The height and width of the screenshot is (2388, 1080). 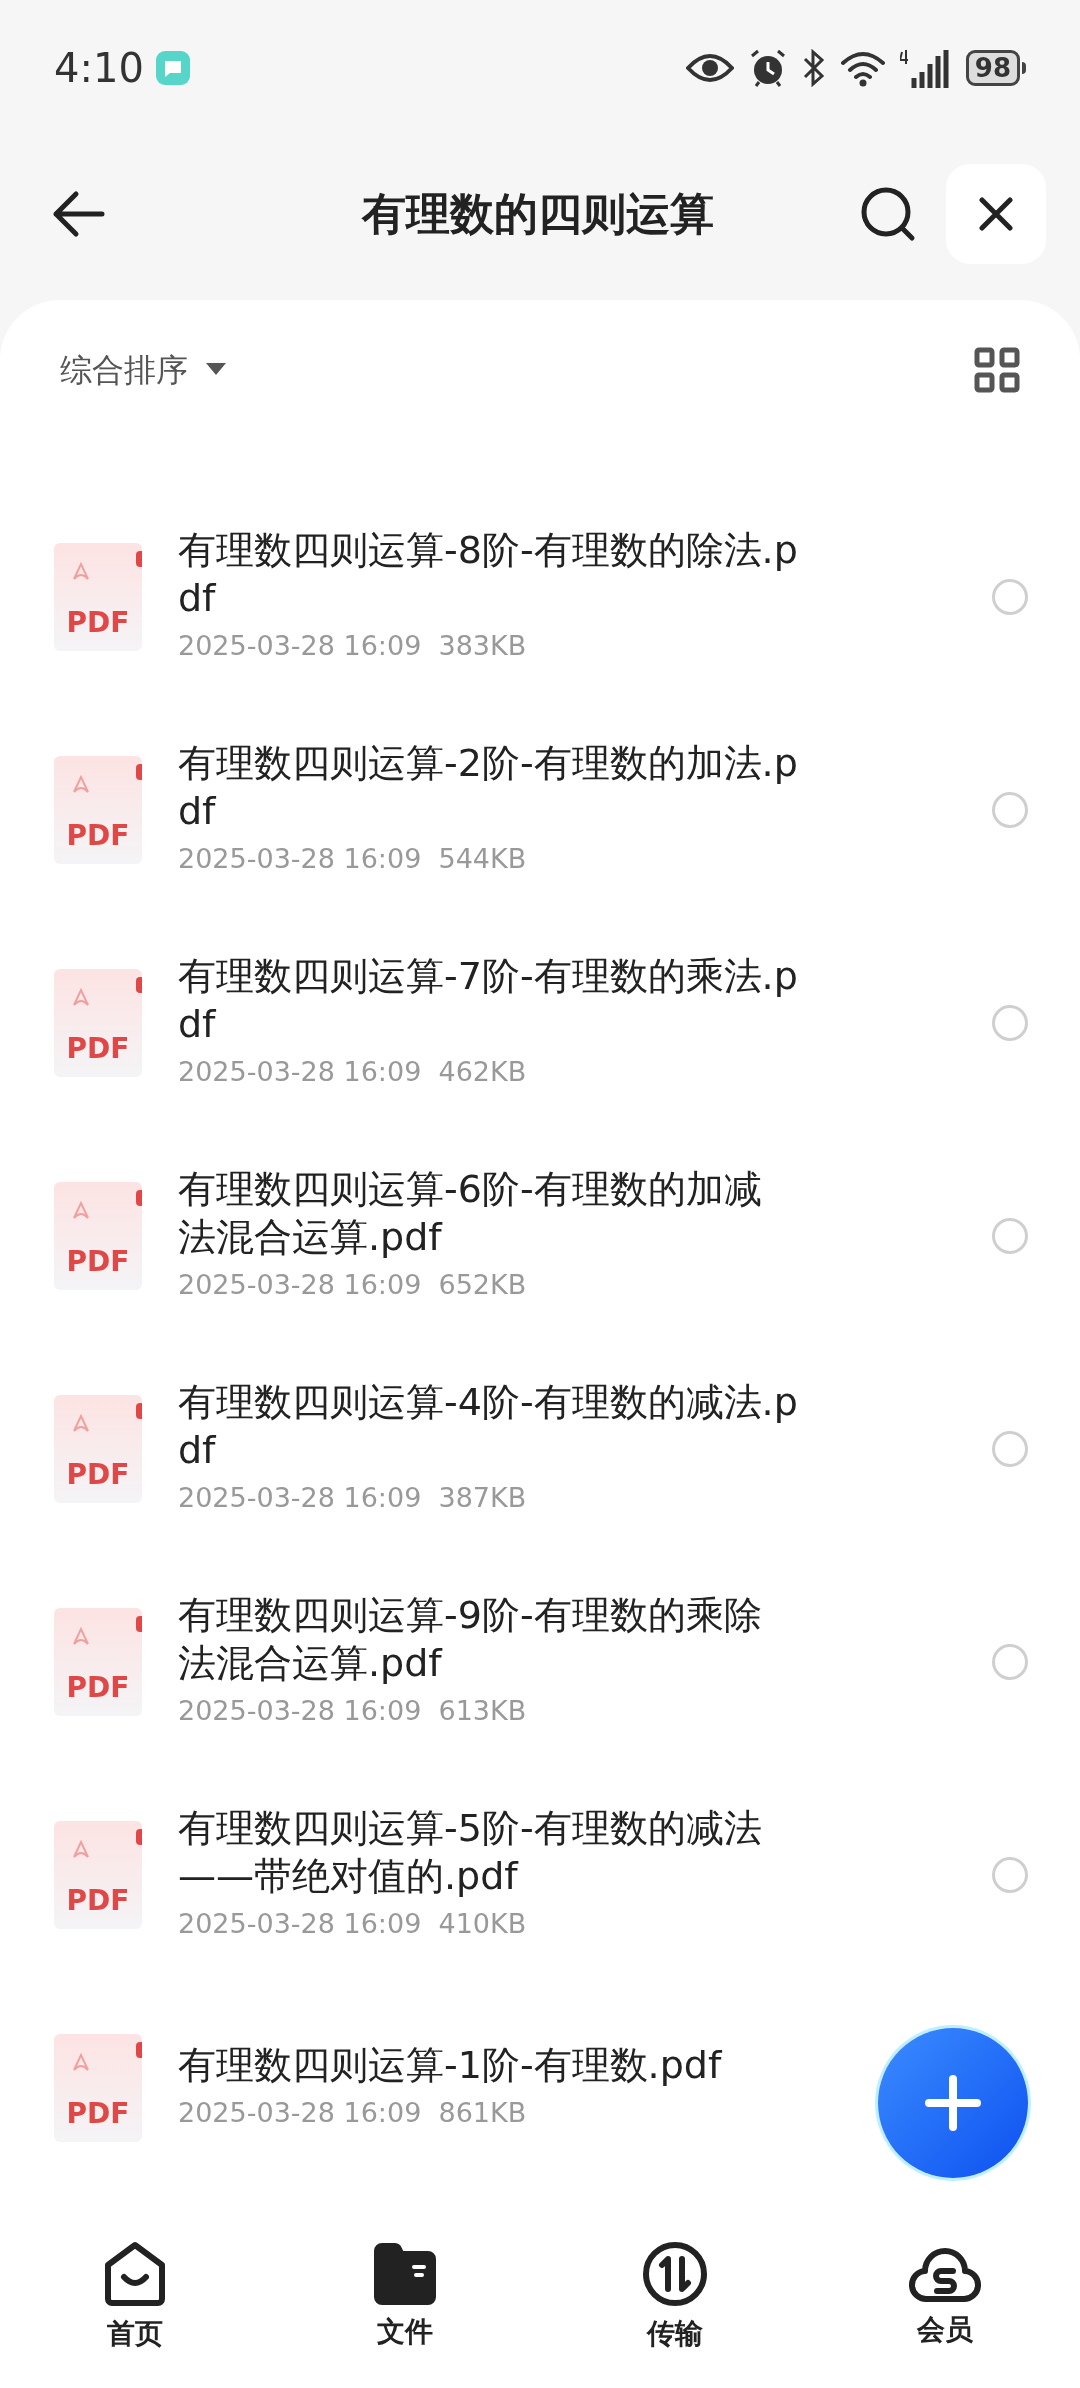 What do you see at coordinates (405, 2298) in the screenshot?
I see `nav-tab: 文件` at bounding box center [405, 2298].